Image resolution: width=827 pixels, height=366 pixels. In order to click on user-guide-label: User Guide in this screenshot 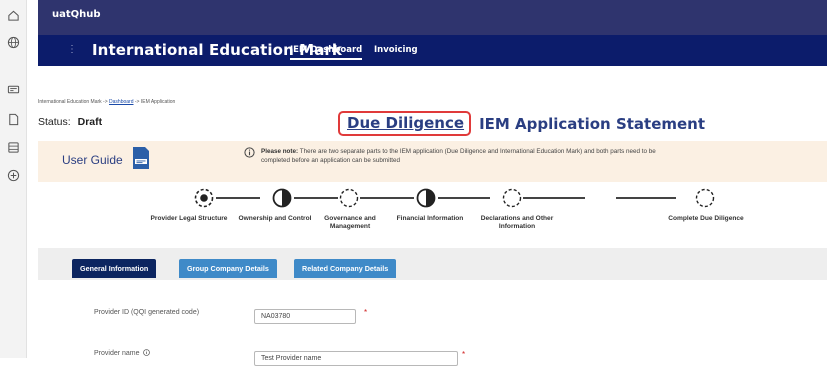, I will do `click(92, 160)`.